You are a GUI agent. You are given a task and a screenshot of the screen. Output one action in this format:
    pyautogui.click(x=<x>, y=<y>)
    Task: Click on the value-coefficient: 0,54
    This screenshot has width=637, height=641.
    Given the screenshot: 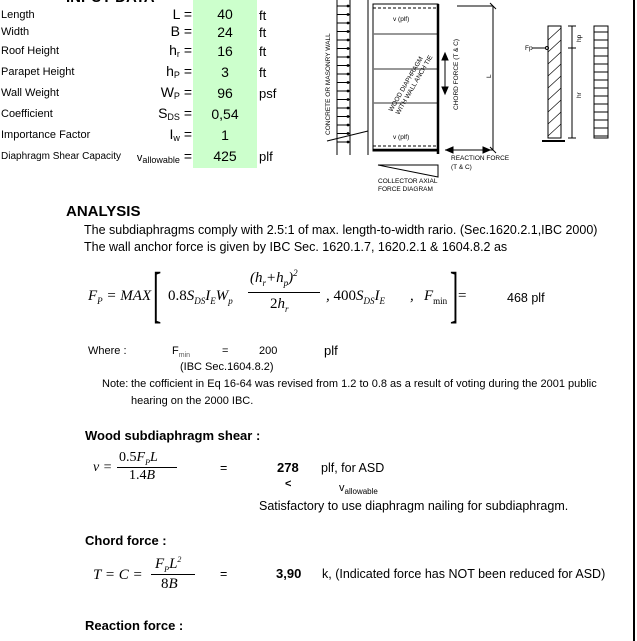 What is the action you would take?
    pyautogui.click(x=225, y=114)
    